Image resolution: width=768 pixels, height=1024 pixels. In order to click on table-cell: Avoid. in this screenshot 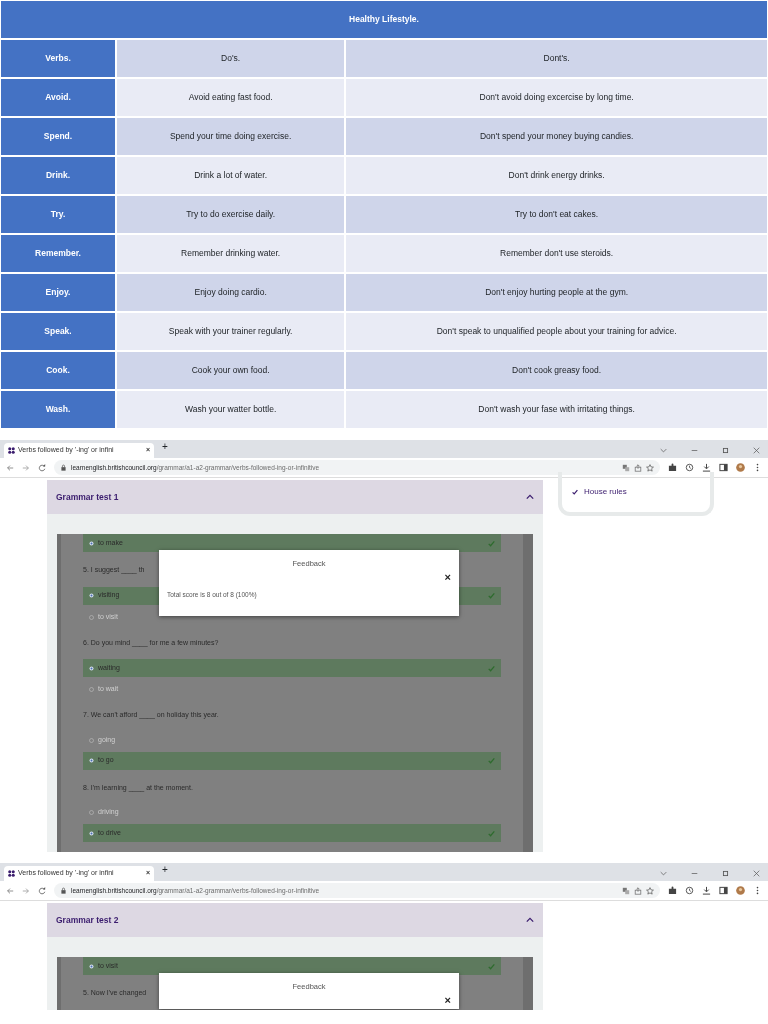, I will do `click(58, 97)`.